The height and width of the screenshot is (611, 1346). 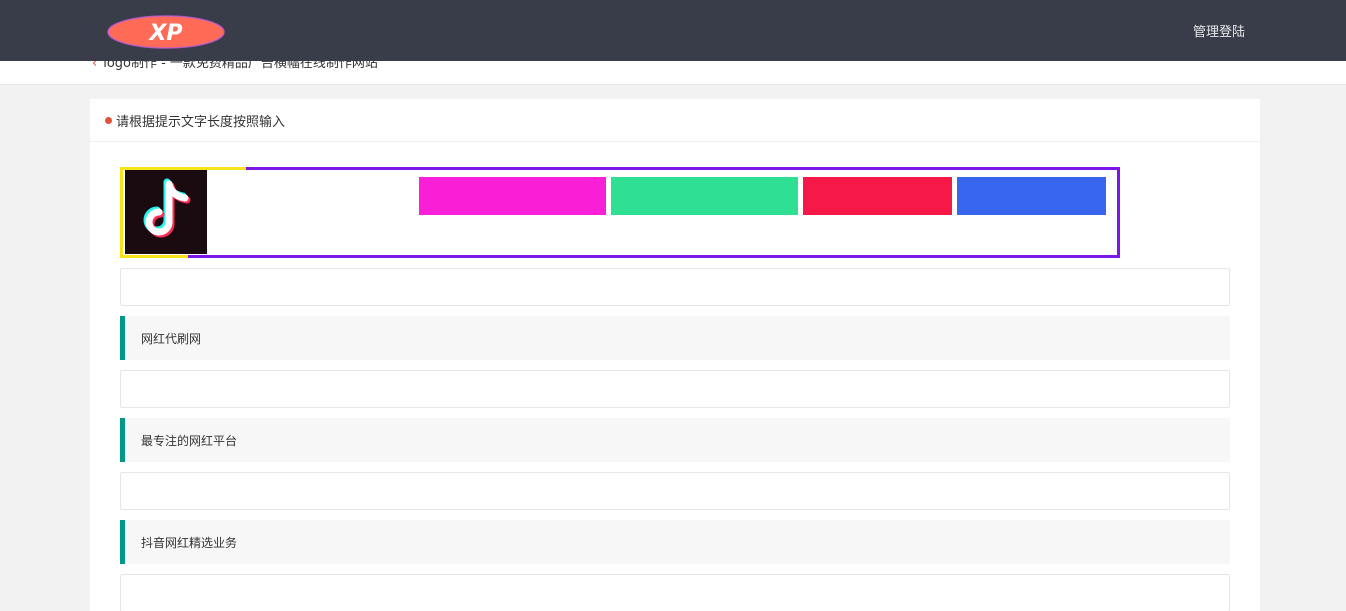 I want to click on color-block-red, so click(x=877, y=196).